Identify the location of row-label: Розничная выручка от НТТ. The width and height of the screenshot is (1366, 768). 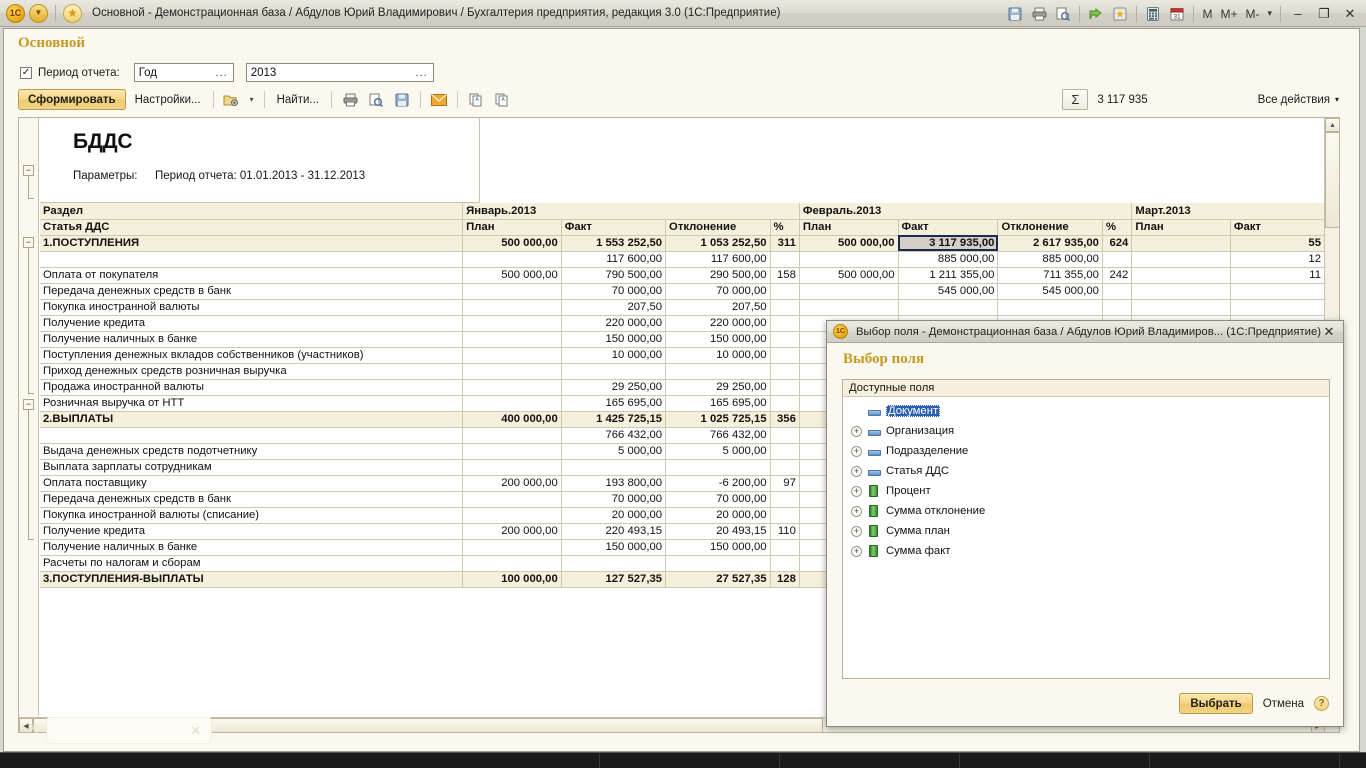
(252, 403).